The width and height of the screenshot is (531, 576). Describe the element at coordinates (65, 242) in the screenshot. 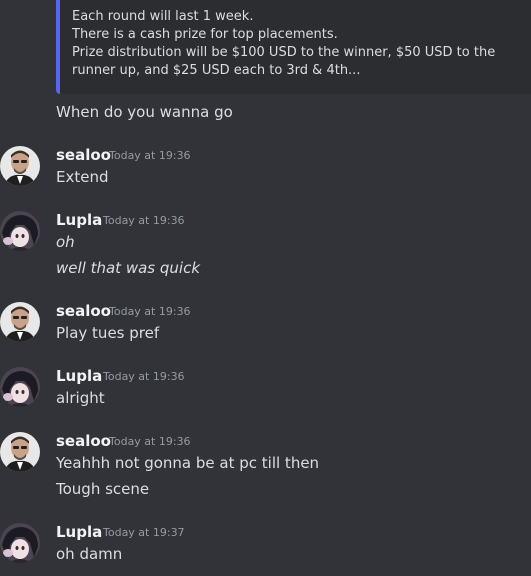

I see `message-text: oh` at that location.